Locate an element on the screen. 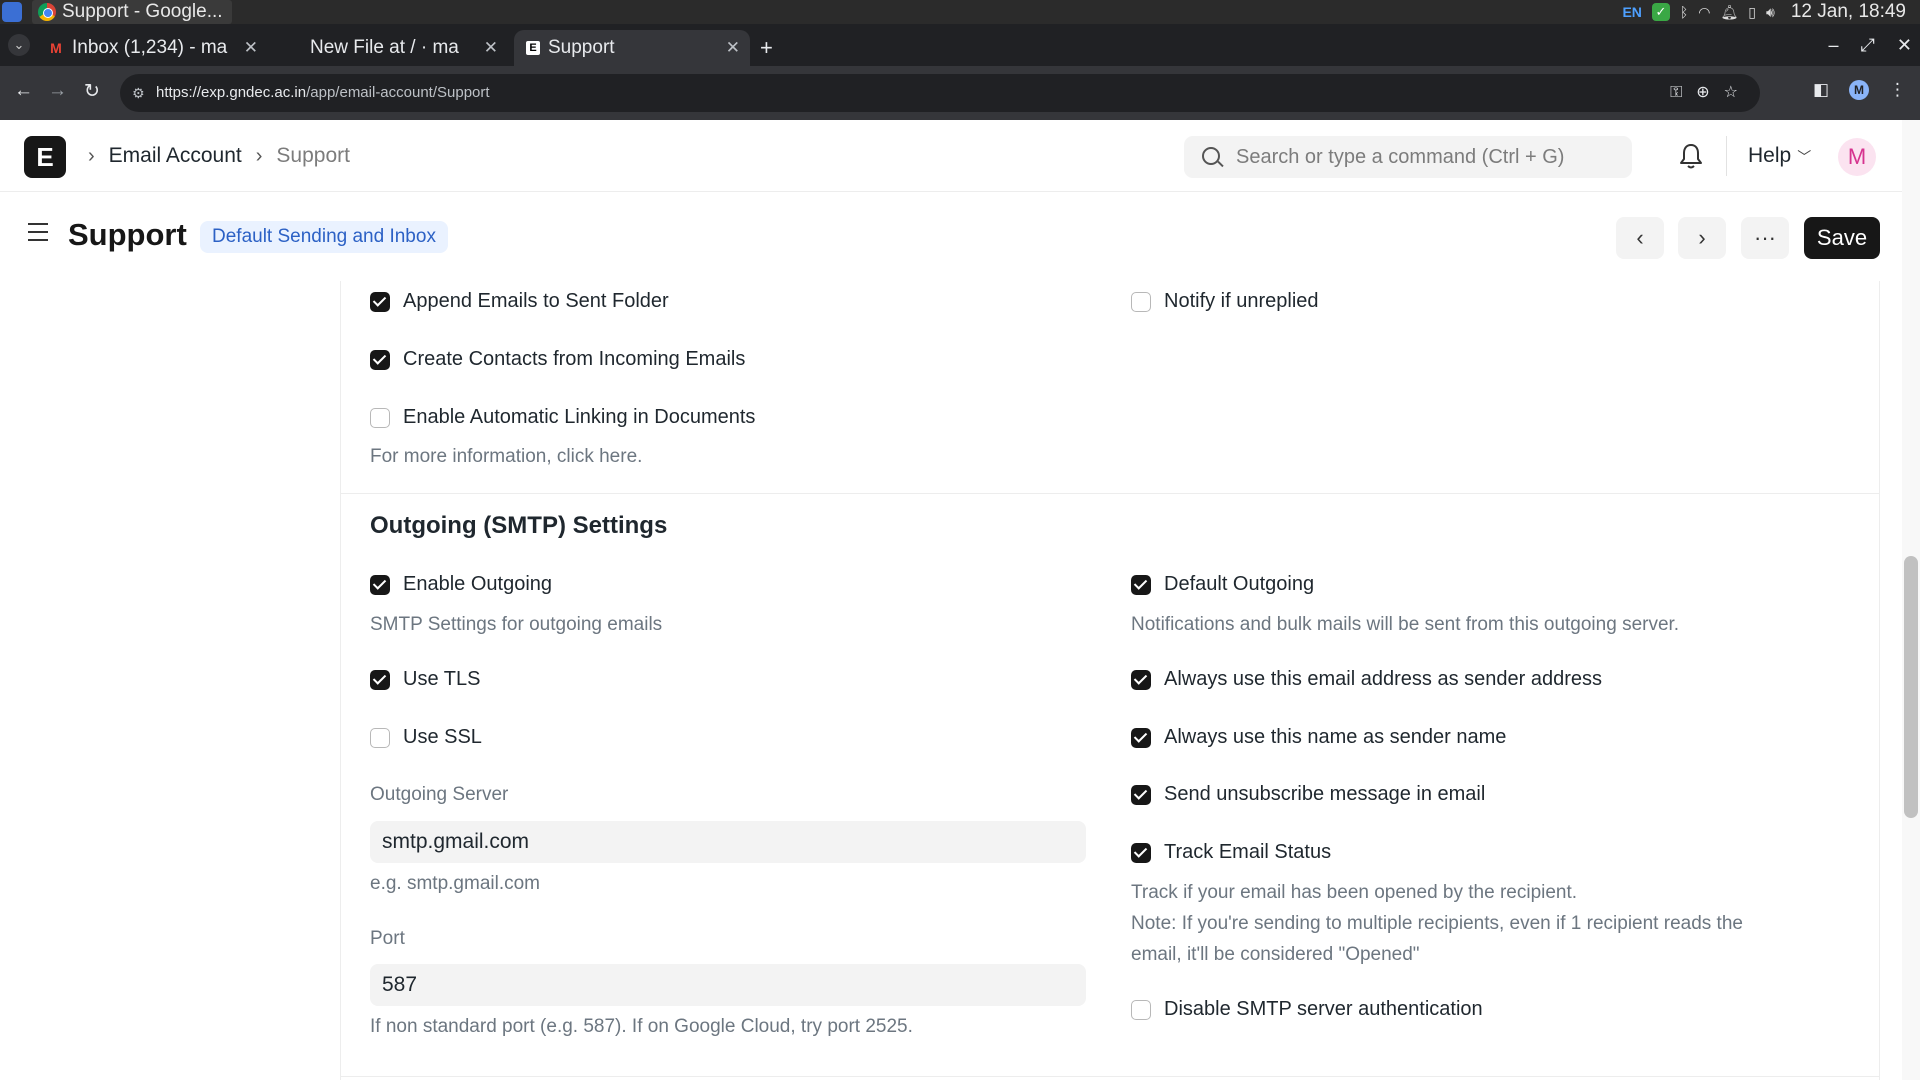  tab-inbox: M Inbox (1,234) - ma ✕ is located at coordinates (154, 48).